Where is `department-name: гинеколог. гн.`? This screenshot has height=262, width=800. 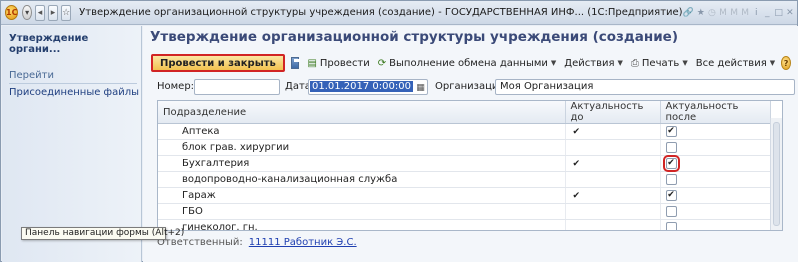
department-name: гинеколог. гн. is located at coordinates (362, 224).